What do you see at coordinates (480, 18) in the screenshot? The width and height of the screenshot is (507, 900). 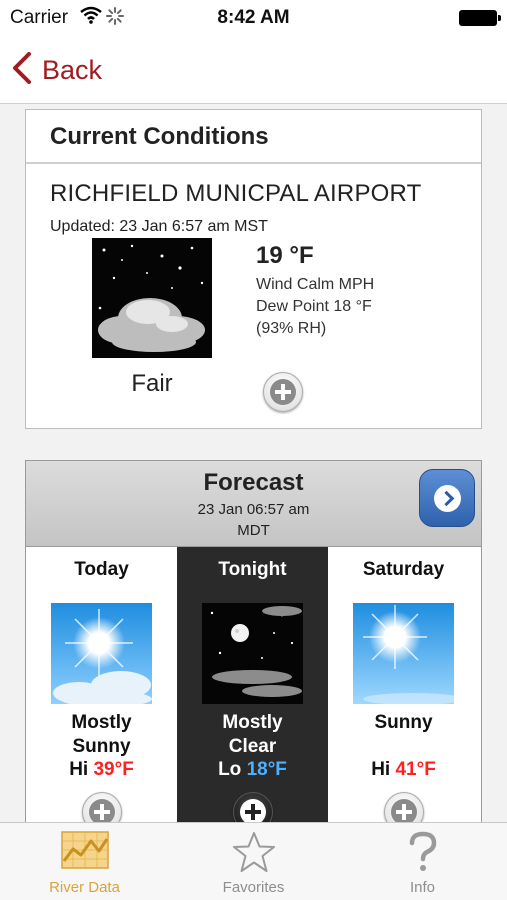 I see `battery-icon` at bounding box center [480, 18].